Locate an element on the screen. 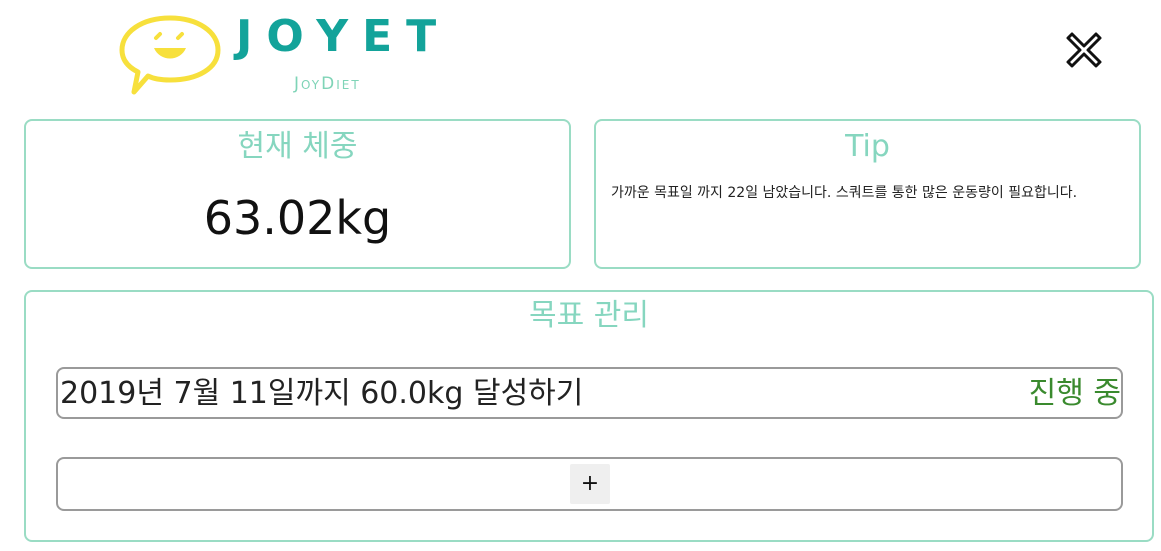 The width and height of the screenshot is (1161, 551). add-goal-button: + is located at coordinates (590, 484).